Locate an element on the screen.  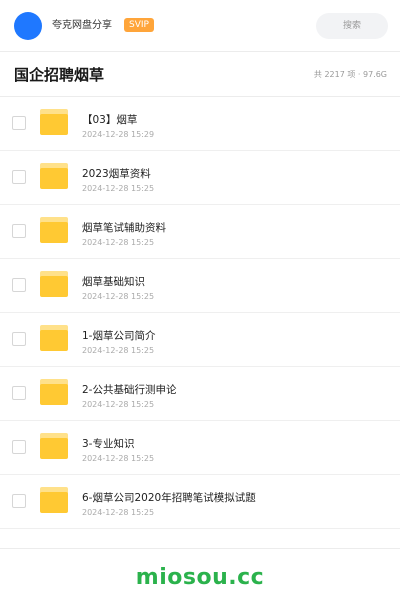
list-item: 1-烟草公司简介 2024-12-28 15:25 is located at coordinates (200, 340).